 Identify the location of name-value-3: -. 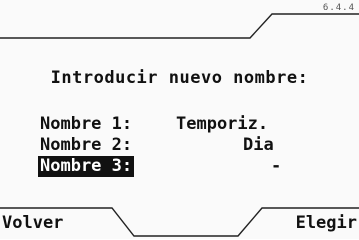
(276, 166).